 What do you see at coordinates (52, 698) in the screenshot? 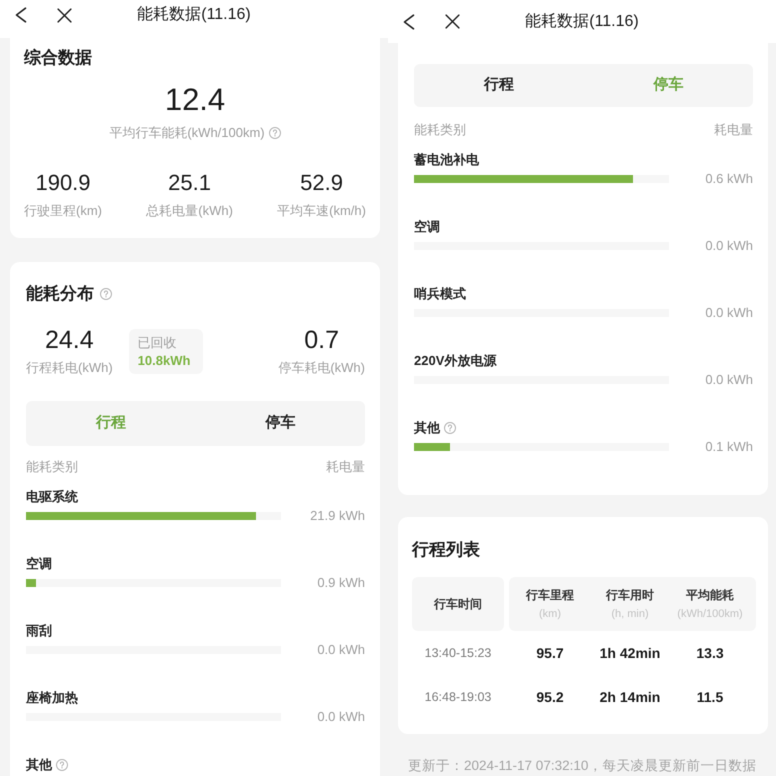
I see `category-label: 座椅加热` at bounding box center [52, 698].